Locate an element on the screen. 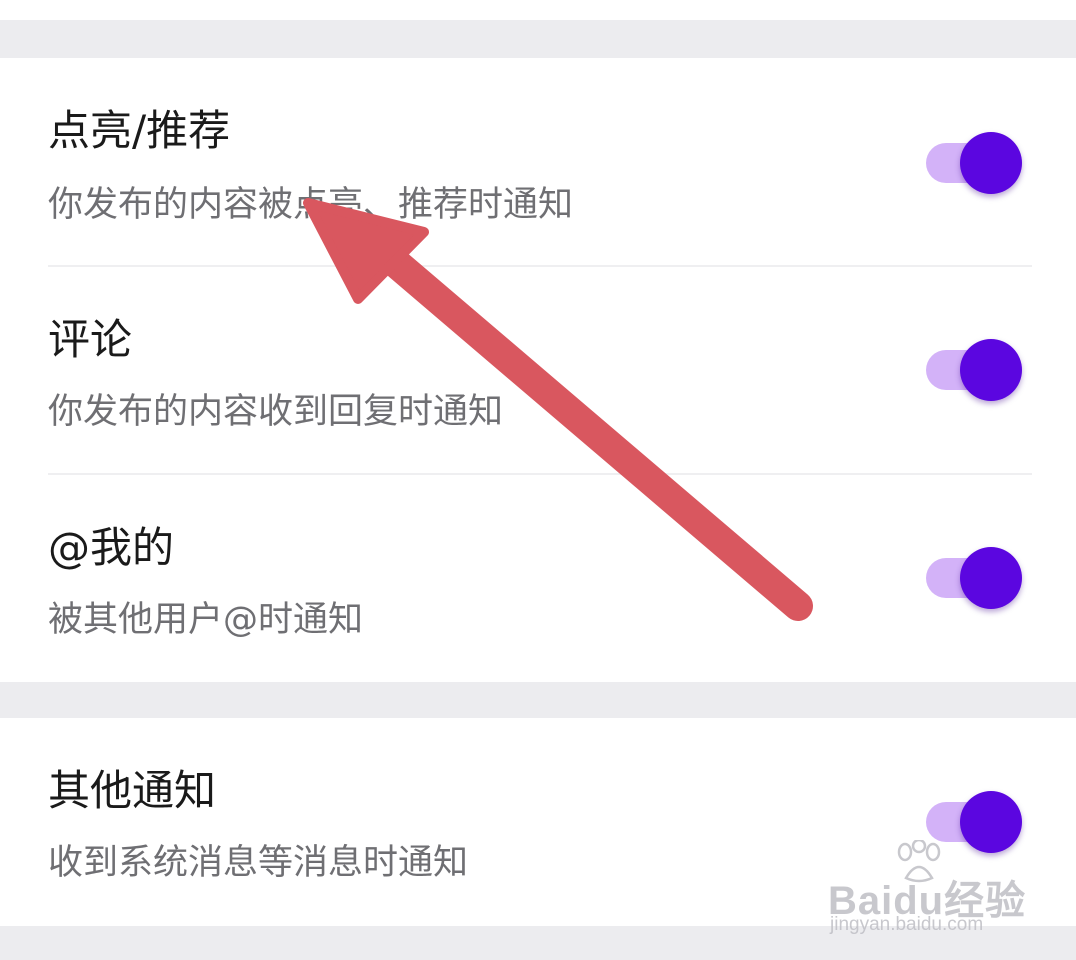 The height and width of the screenshot is (960, 1076). setting-title: @我的 is located at coordinates (111, 547).